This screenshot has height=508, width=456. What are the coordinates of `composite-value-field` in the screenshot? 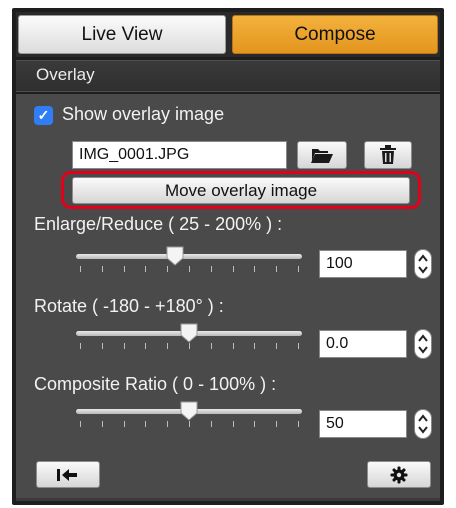 It's located at (363, 424).